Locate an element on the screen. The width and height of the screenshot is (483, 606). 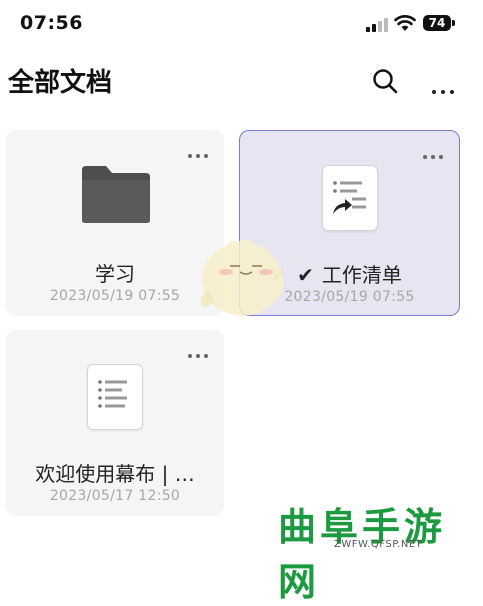
more-icon is located at coordinates (445, 88).